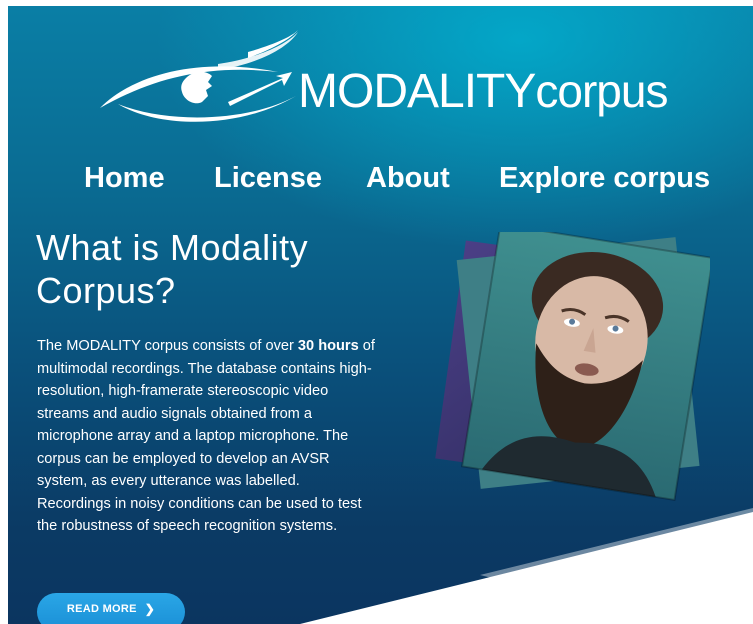 Image resolution: width=753 pixels, height=624 pixels. I want to click on main-nav: Home License About Explore corpus, so click(376, 178).